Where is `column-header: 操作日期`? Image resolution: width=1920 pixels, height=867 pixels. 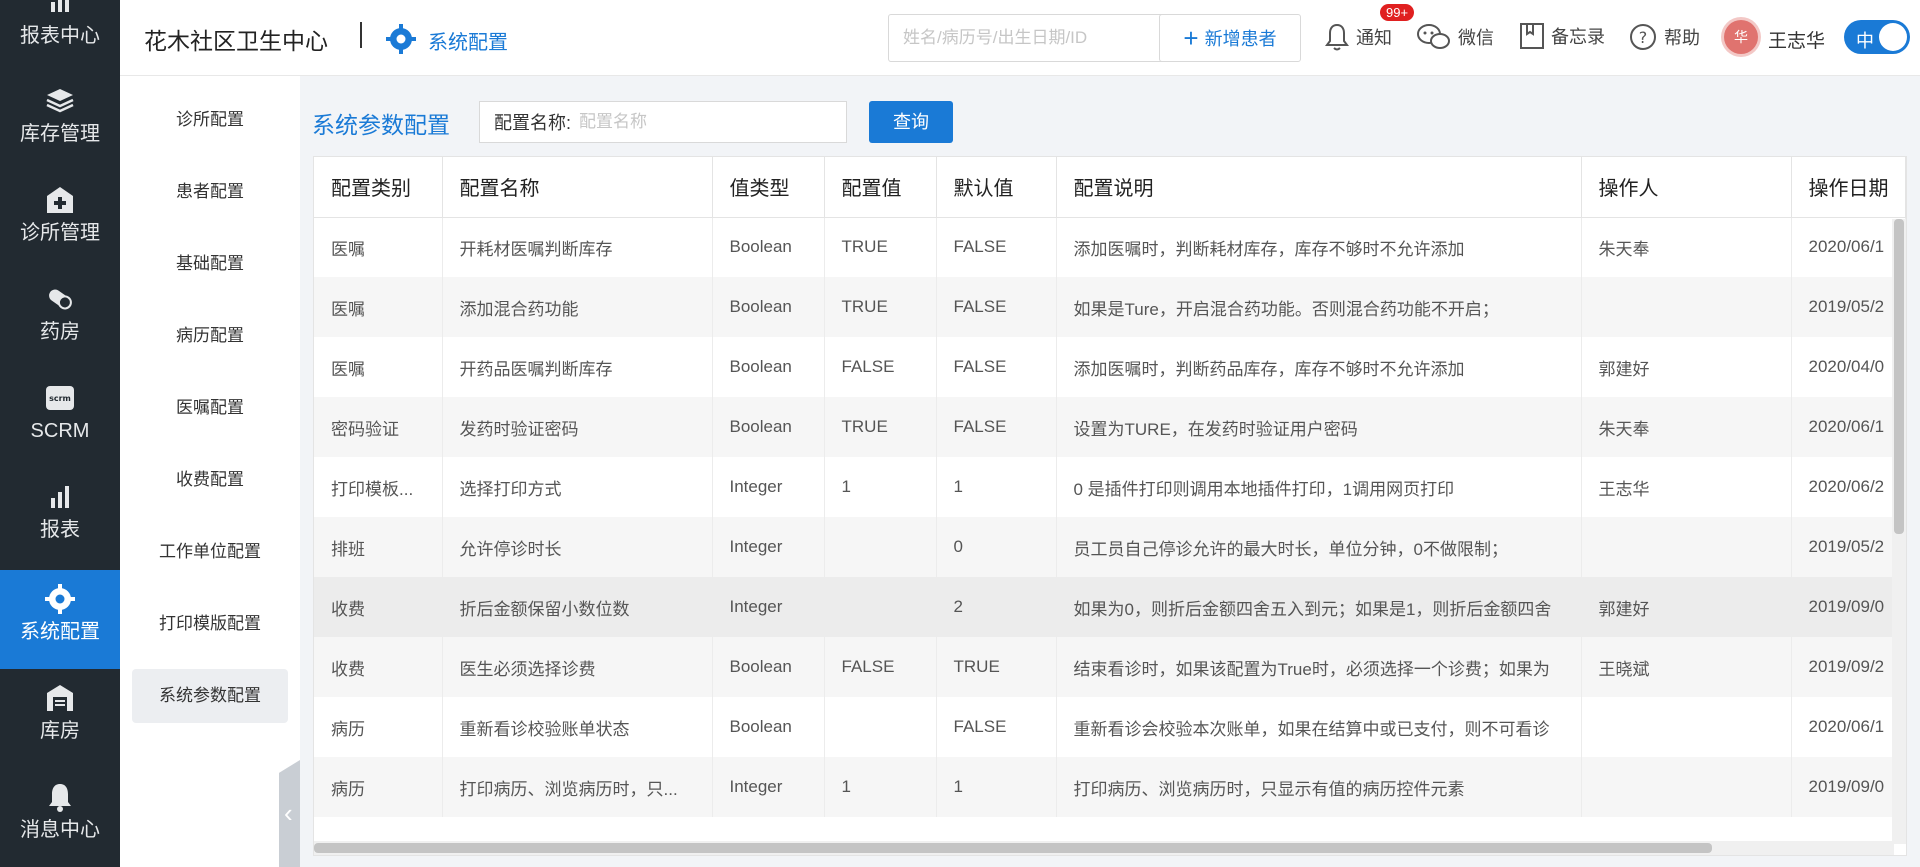
column-header: 操作日期 is located at coordinates (1848, 187).